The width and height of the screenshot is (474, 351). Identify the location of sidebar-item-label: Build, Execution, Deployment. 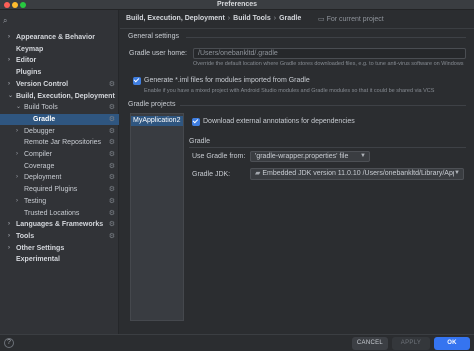
(65, 96).